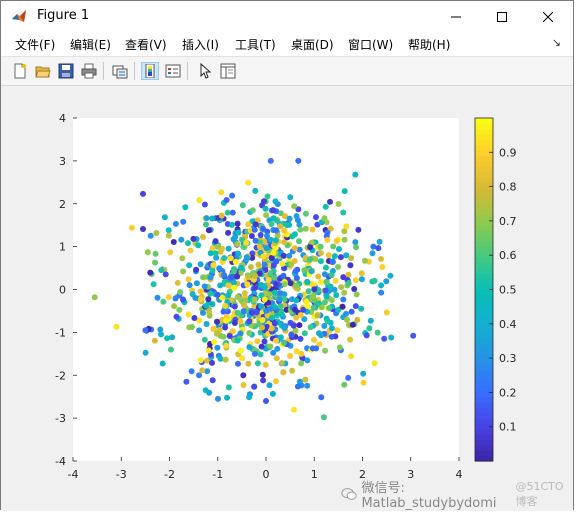 The width and height of the screenshot is (576, 515). I want to click on save-button, so click(66, 71).